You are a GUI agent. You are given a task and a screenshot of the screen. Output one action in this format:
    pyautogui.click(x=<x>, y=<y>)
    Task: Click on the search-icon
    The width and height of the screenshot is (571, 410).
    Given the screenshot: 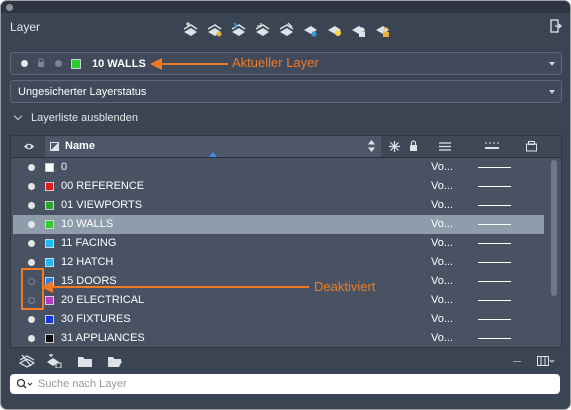 What is the action you would take?
    pyautogui.click(x=24, y=383)
    